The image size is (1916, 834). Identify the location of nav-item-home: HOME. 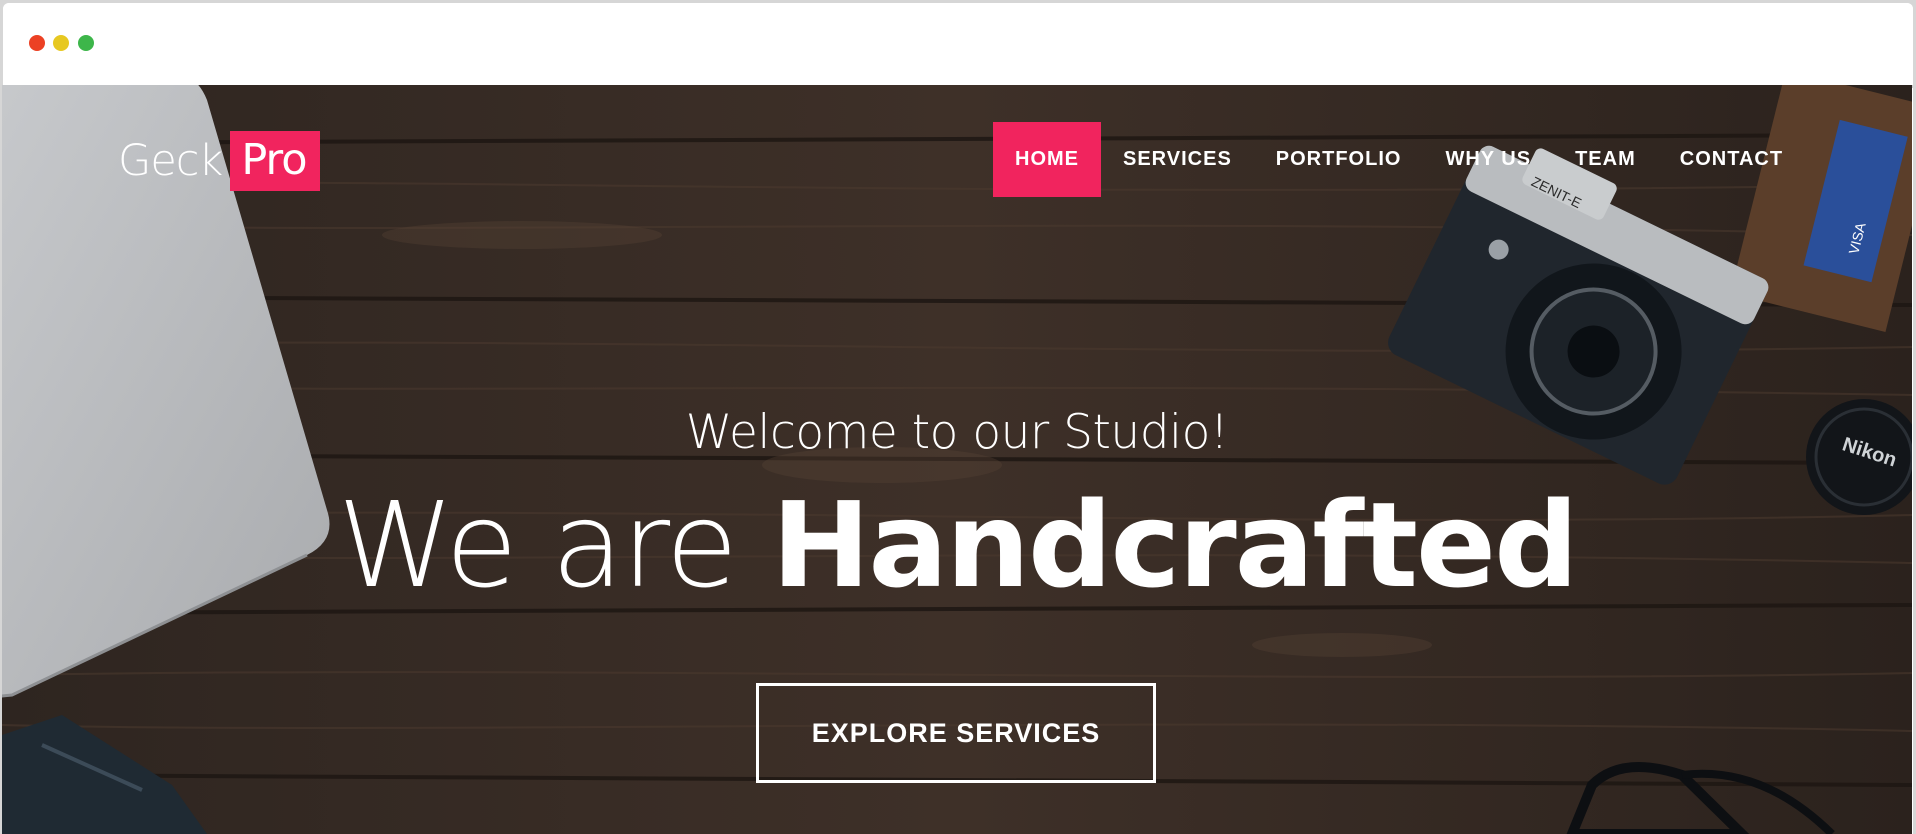
(1047, 159).